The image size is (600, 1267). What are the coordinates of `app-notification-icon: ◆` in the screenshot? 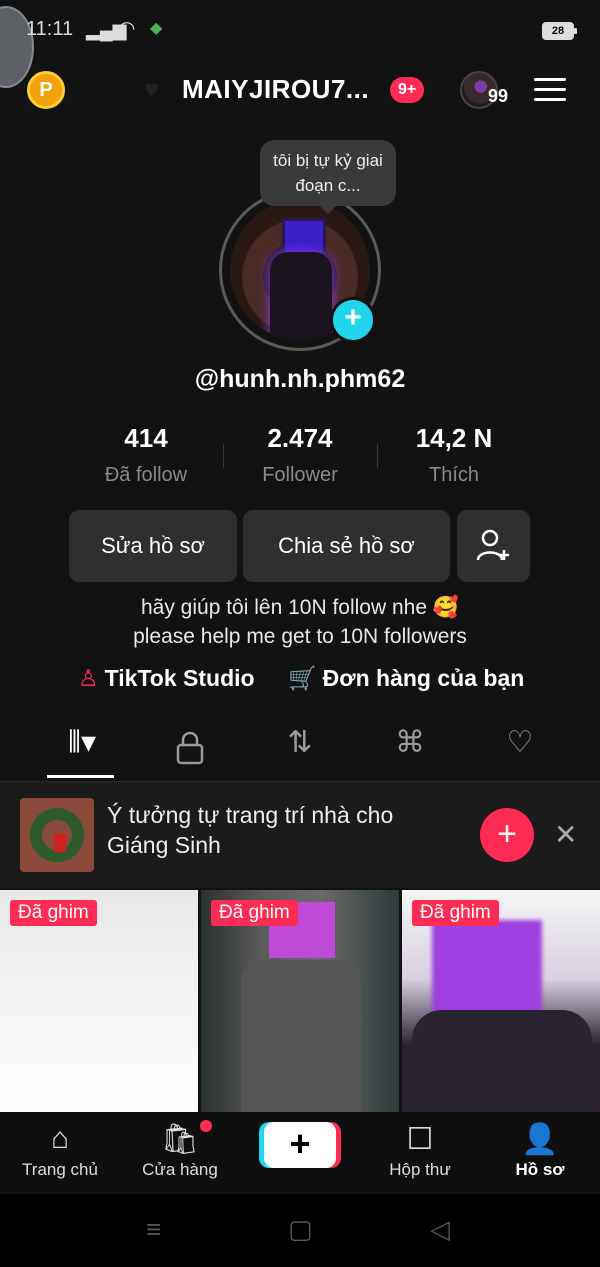 It's located at (156, 28).